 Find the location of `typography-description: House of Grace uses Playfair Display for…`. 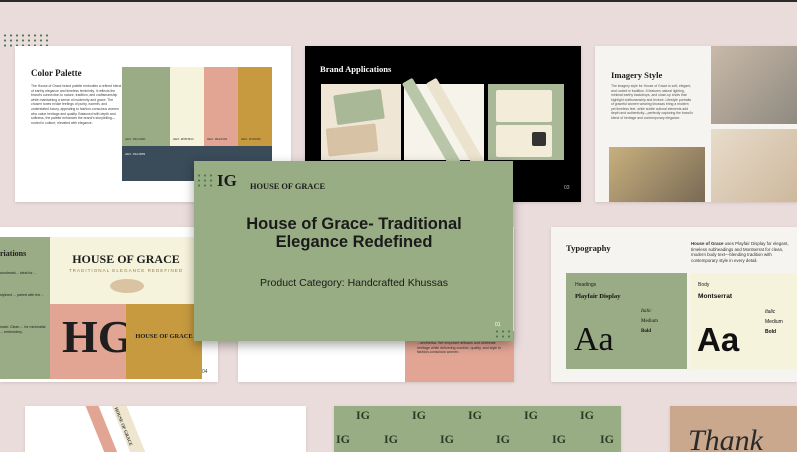

typography-description: House of Grace uses Playfair Display for… is located at coordinates (744, 252).